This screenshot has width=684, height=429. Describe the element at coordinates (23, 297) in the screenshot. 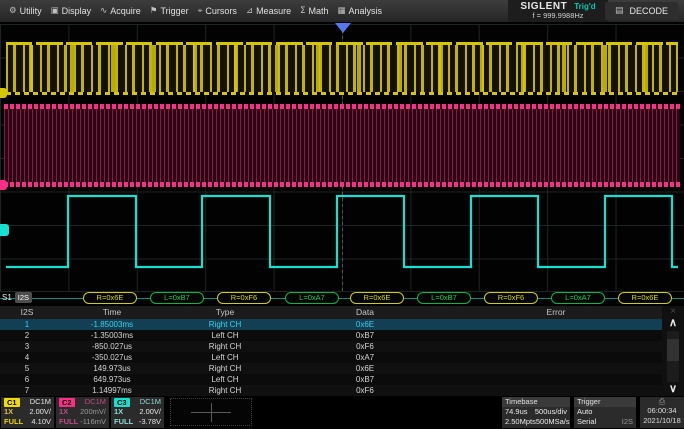

I see `bus-type-badge: I2S` at that location.